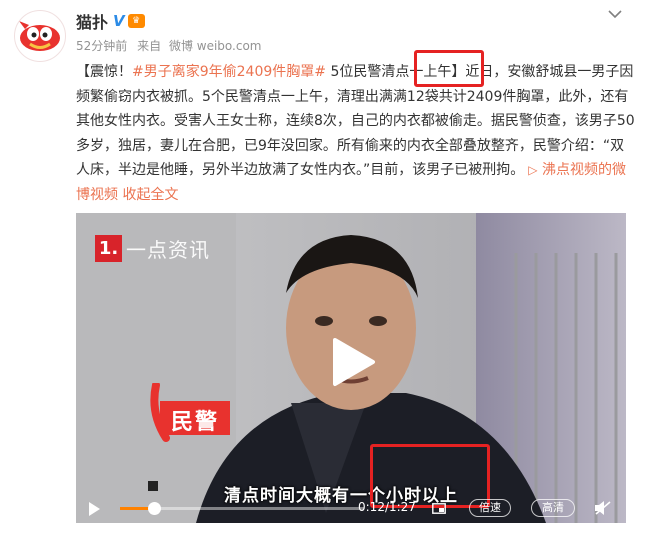  I want to click on watermark-number: 1., so click(108, 248).